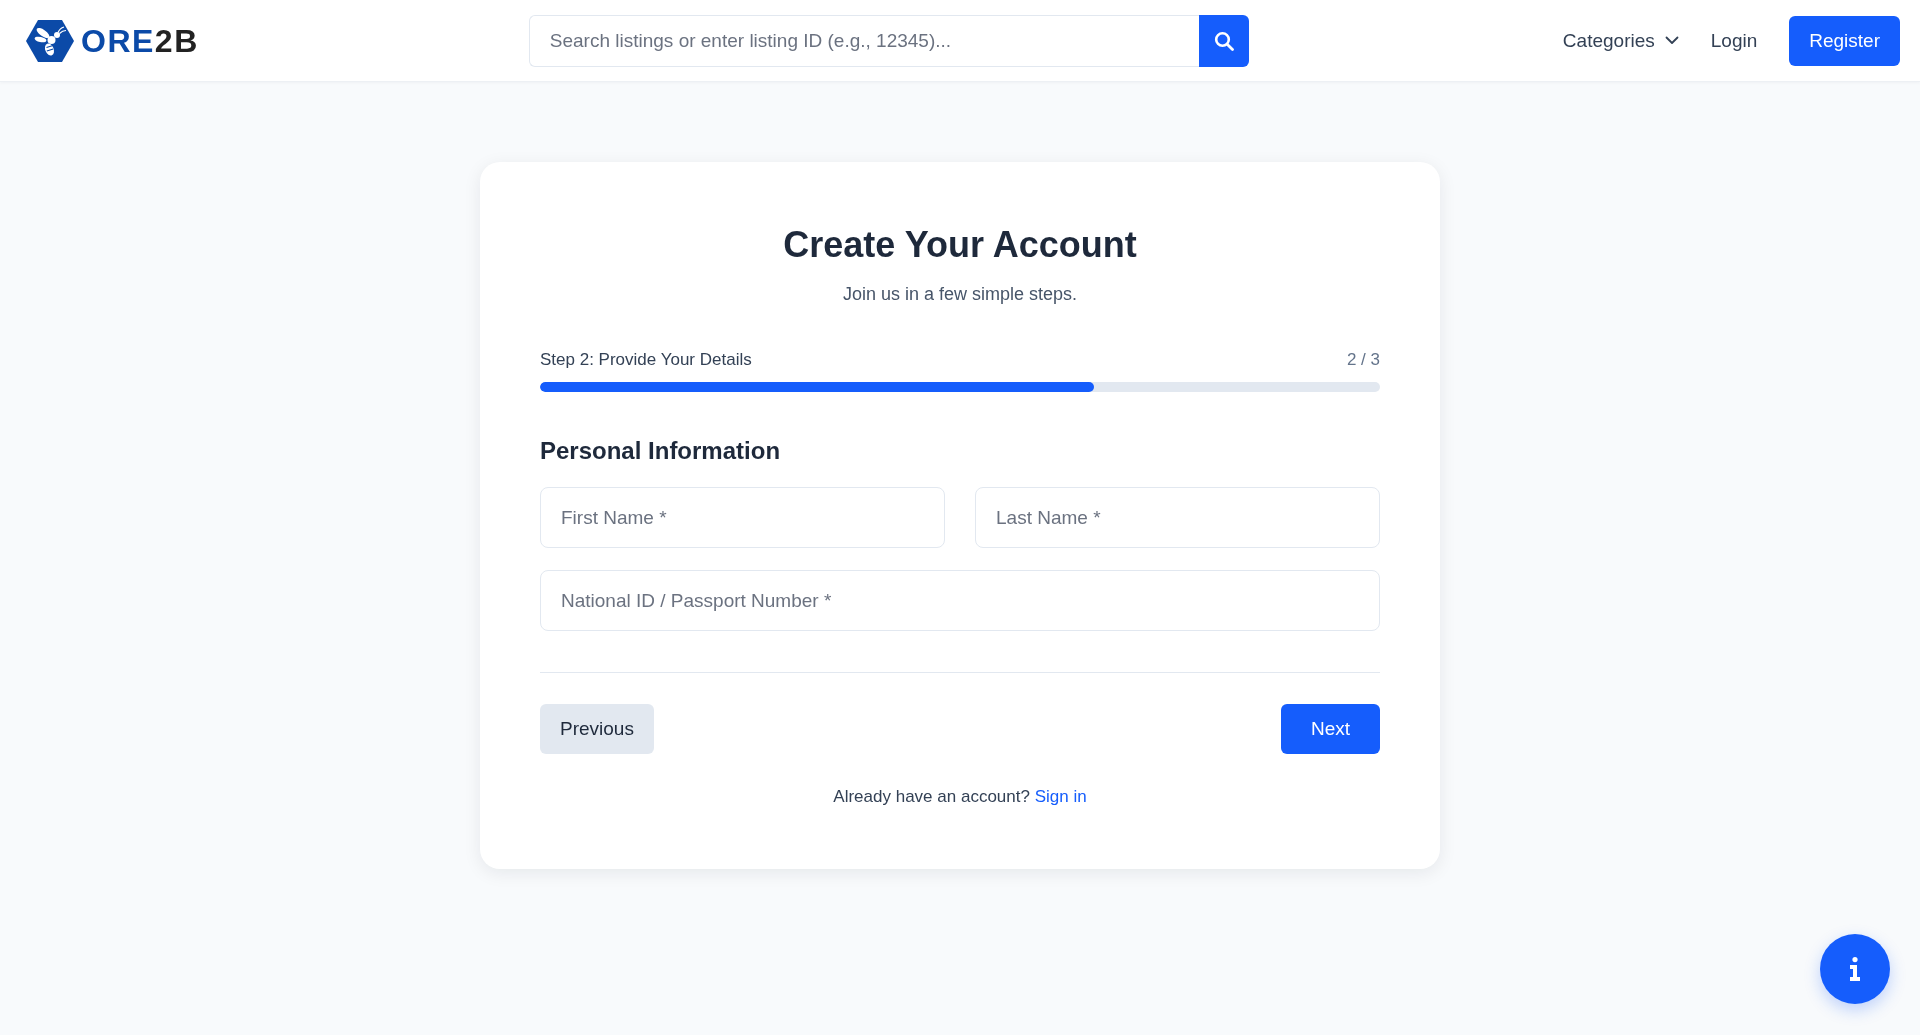 This screenshot has width=1920, height=1035. I want to click on page-title: Create Your Account, so click(960, 245).